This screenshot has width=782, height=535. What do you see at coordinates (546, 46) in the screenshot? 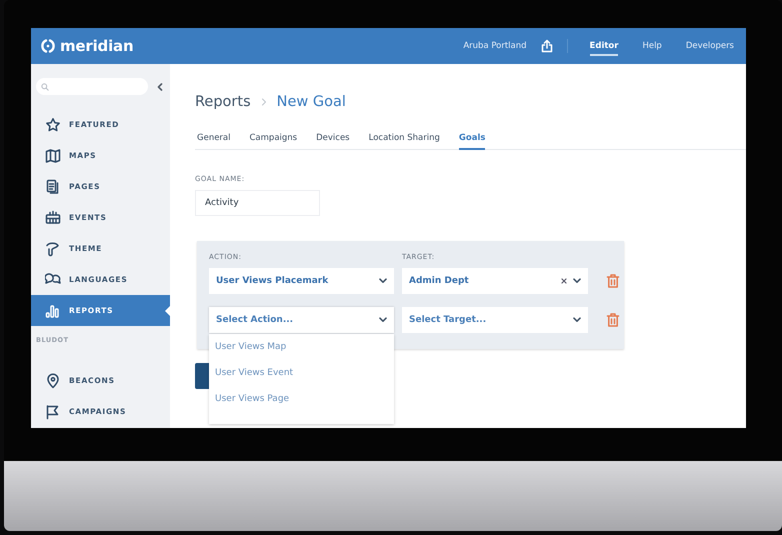
I see `share-icon` at bounding box center [546, 46].